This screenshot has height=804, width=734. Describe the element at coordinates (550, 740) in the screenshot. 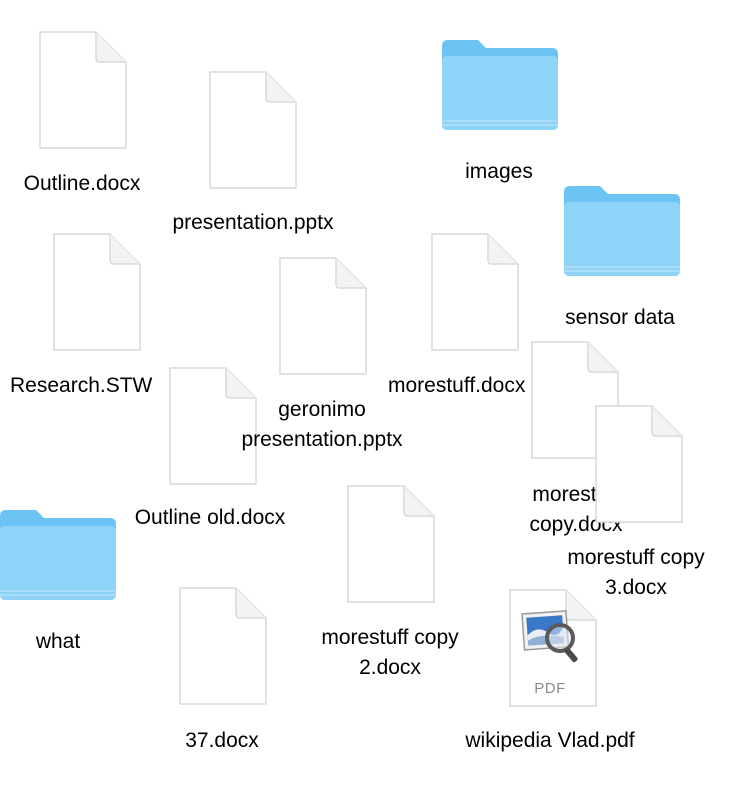

I see `item-label: wikipedia Vlad.pdf` at that location.